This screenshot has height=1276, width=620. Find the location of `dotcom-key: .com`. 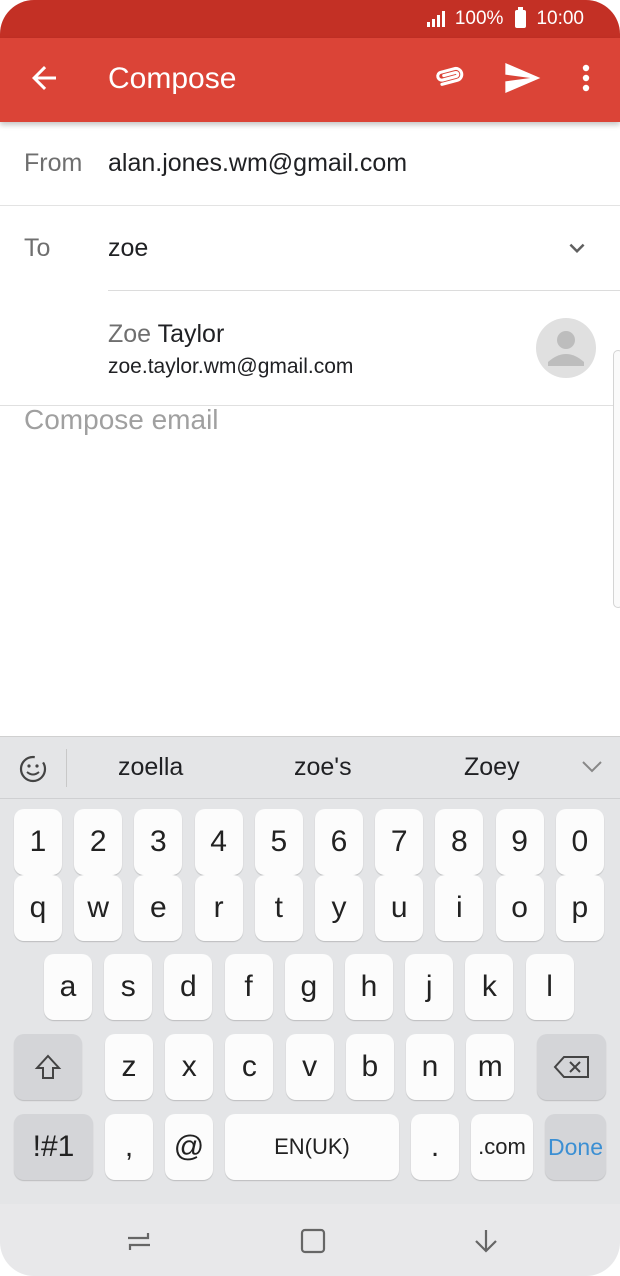

dotcom-key: .com is located at coordinates (502, 1147).